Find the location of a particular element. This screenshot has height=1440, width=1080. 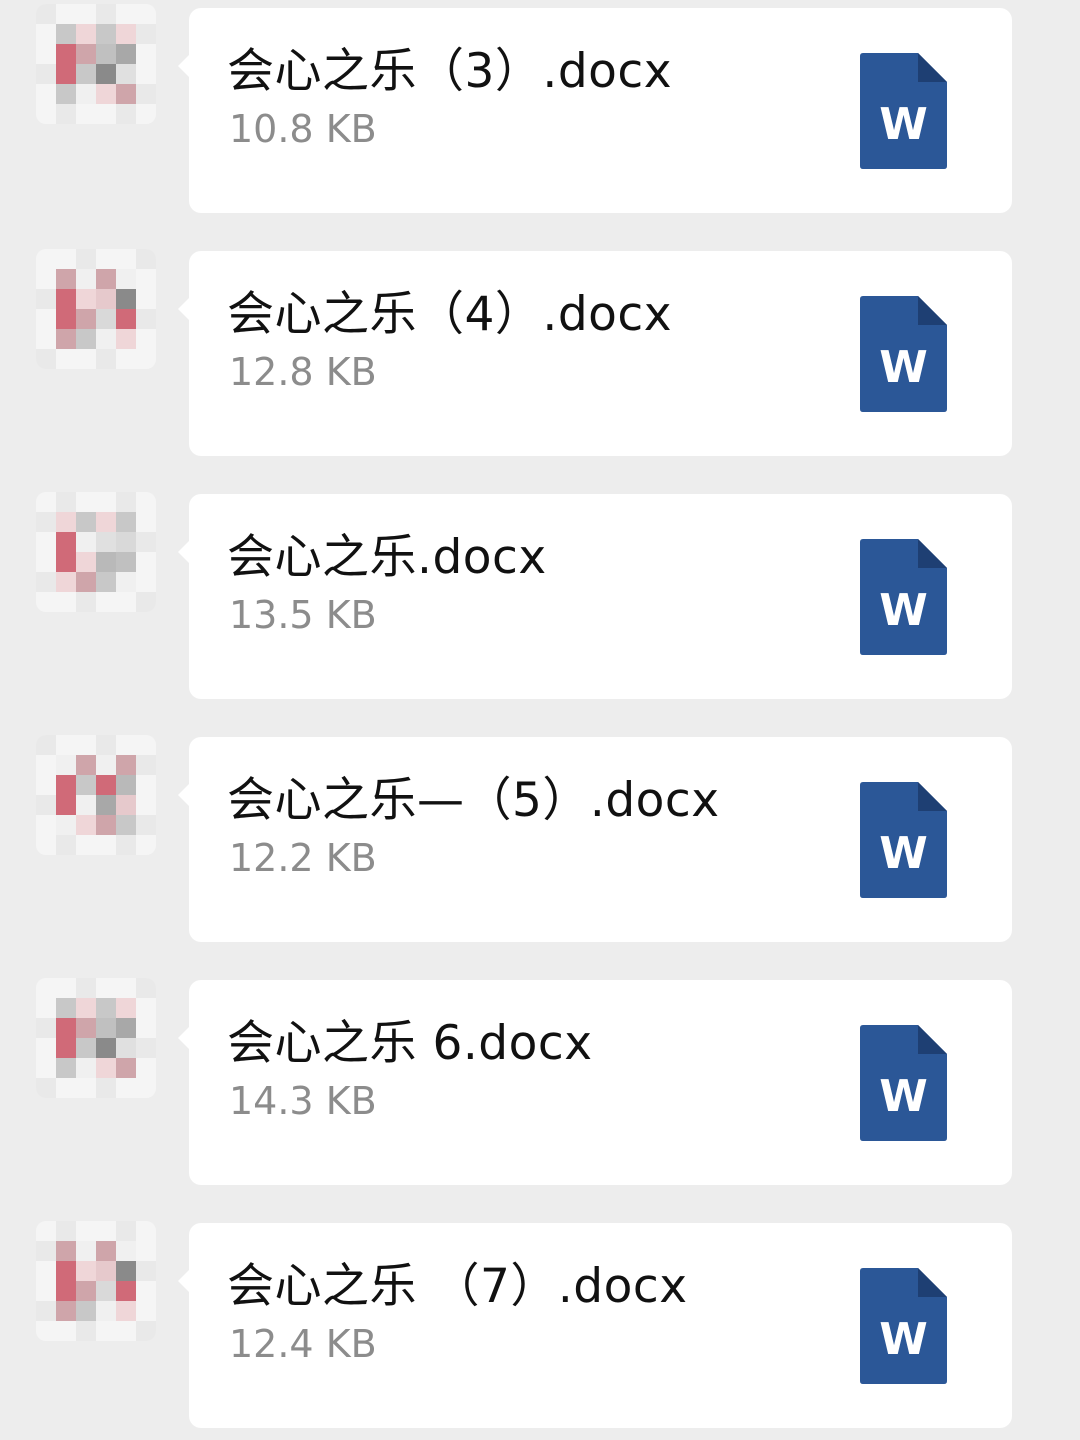

file-message-bubble: 会心之乐 6.docx 14.3 KB W is located at coordinates (595, 1082).